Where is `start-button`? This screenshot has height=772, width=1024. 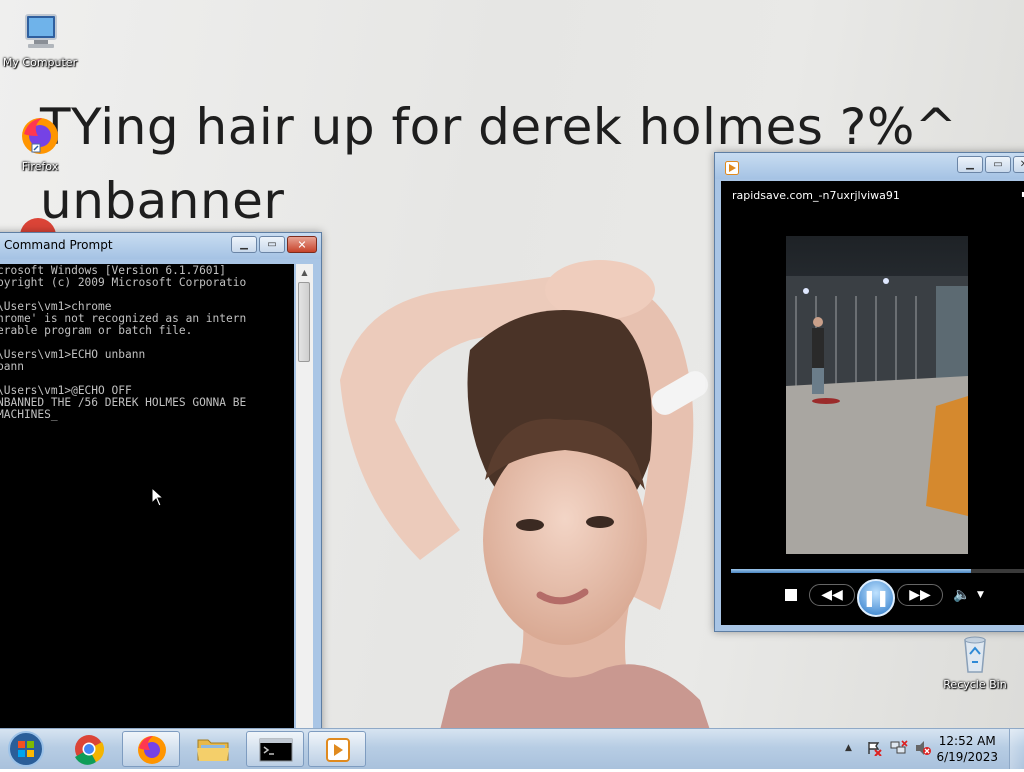
start-button is located at coordinates (26, 749).